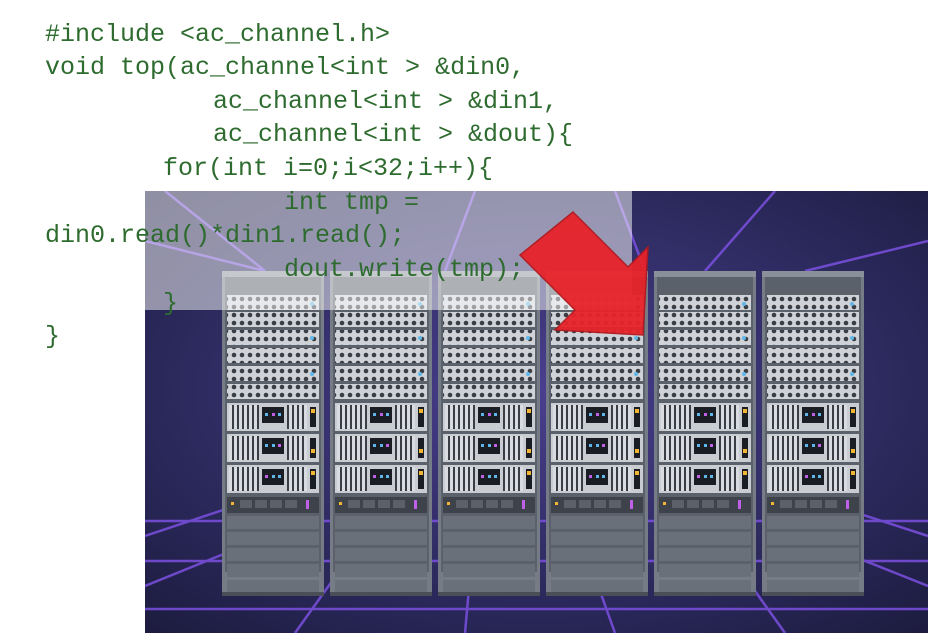  I want to click on code-line: ac_channel<int > &din1,, so click(386, 101).